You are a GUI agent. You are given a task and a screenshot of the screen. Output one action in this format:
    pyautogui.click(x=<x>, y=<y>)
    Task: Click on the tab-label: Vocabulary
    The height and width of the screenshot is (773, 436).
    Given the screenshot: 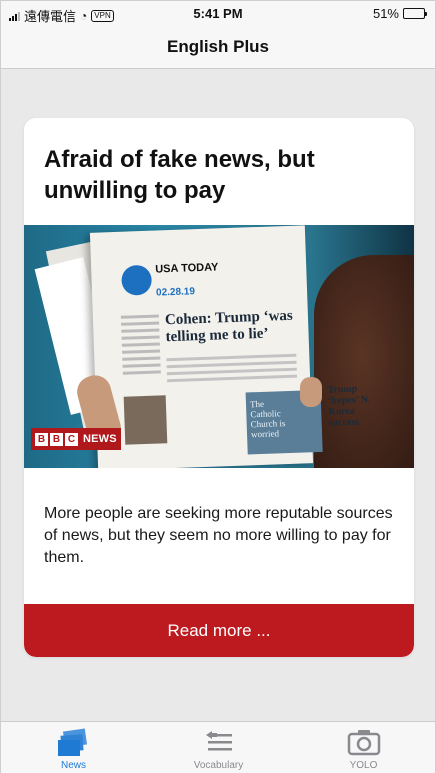 What is the action you would take?
    pyautogui.click(x=218, y=765)
    